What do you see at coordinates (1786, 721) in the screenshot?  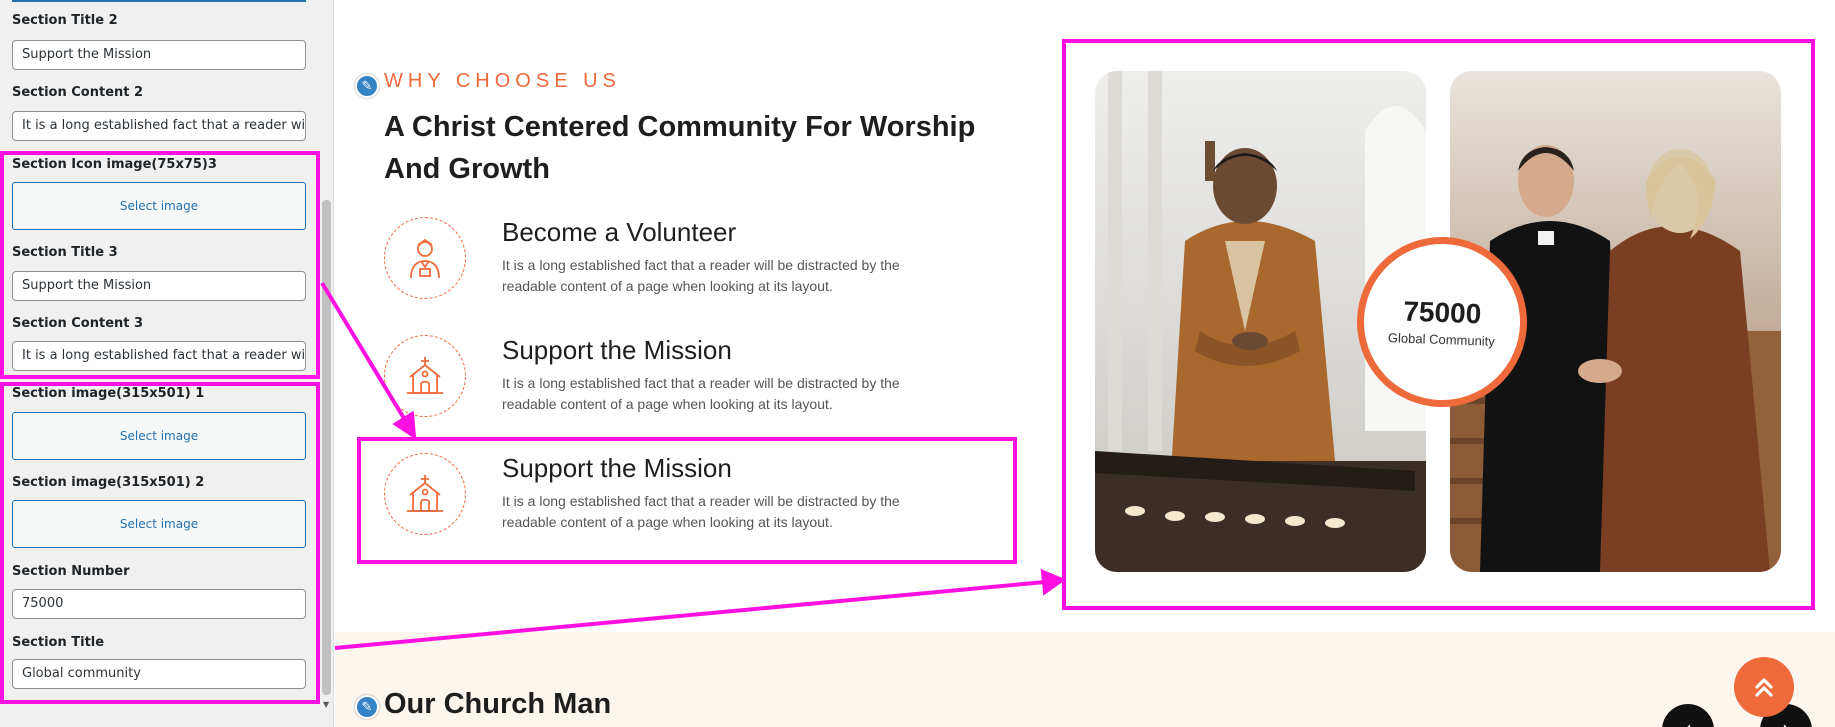 I see `chevron-right-icon: ›` at bounding box center [1786, 721].